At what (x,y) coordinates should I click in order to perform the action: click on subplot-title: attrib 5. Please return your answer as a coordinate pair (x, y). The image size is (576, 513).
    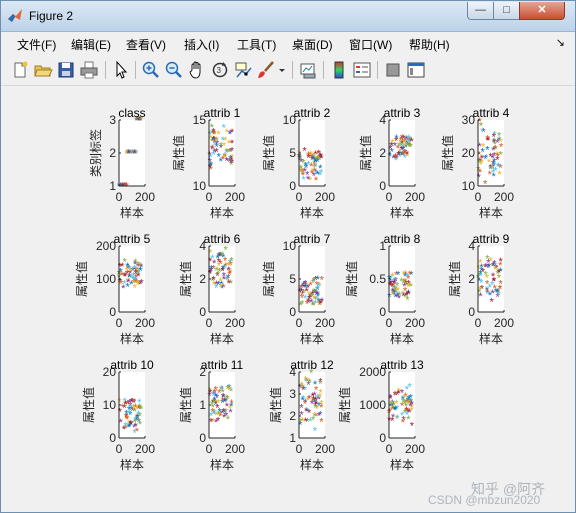
    Looking at the image, I should click on (132, 239).